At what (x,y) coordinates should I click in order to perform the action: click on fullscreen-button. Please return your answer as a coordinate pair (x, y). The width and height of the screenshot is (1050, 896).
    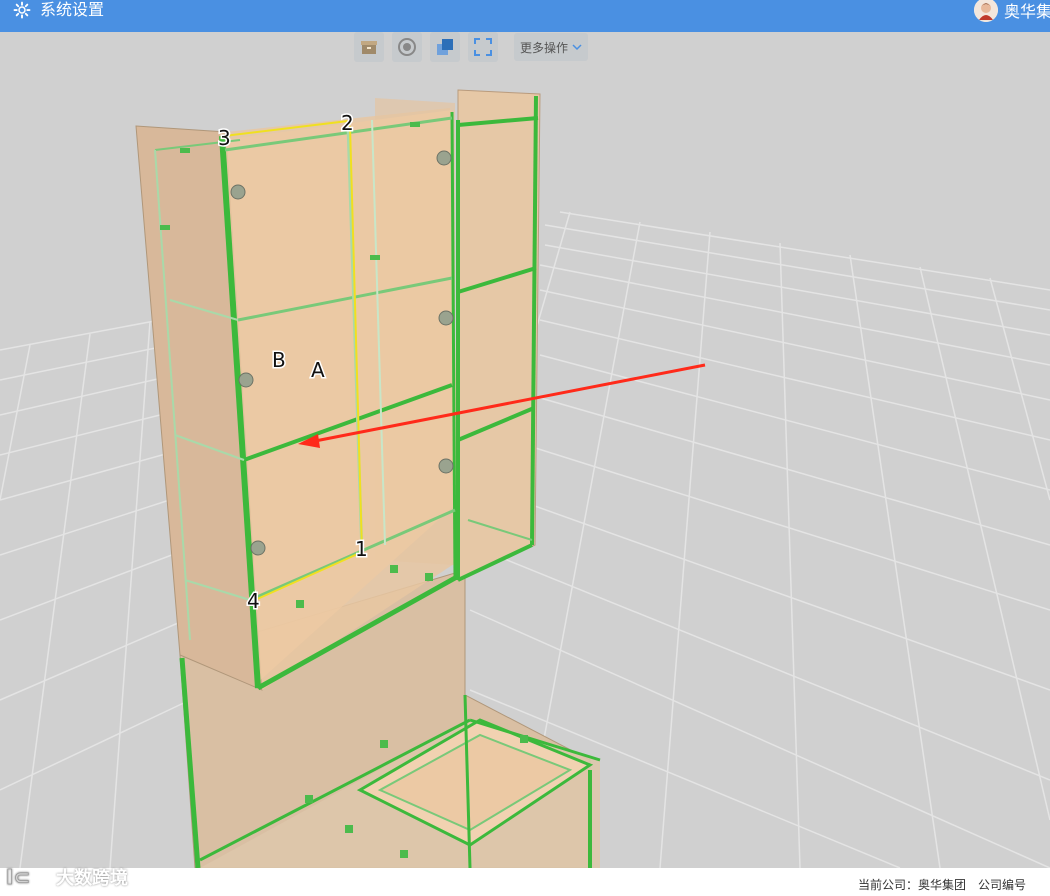
    Looking at the image, I should click on (483, 47).